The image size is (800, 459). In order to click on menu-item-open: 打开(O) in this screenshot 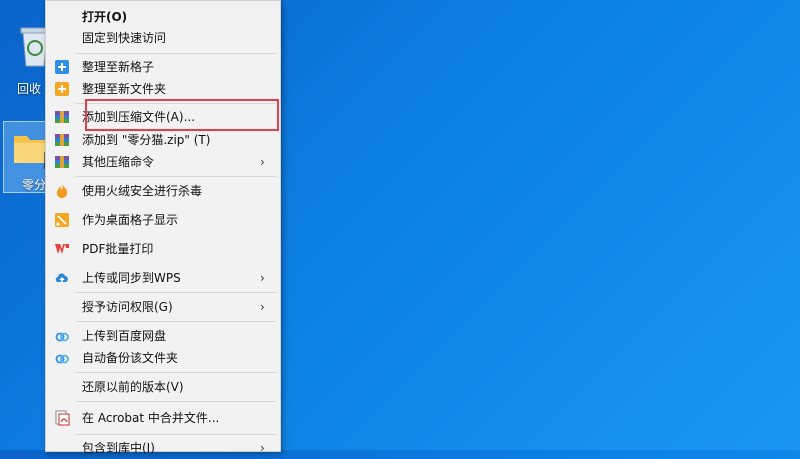, I will do `click(163, 17)`.